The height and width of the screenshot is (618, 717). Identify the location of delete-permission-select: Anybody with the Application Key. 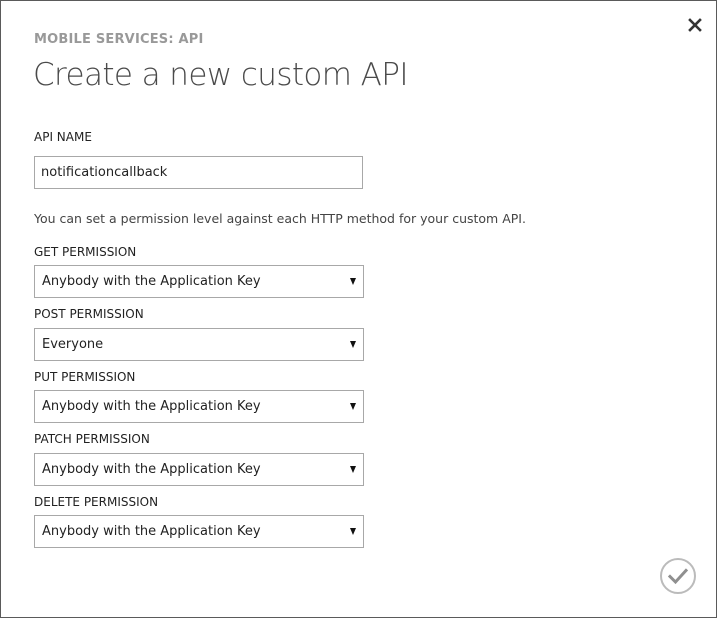
(199, 531).